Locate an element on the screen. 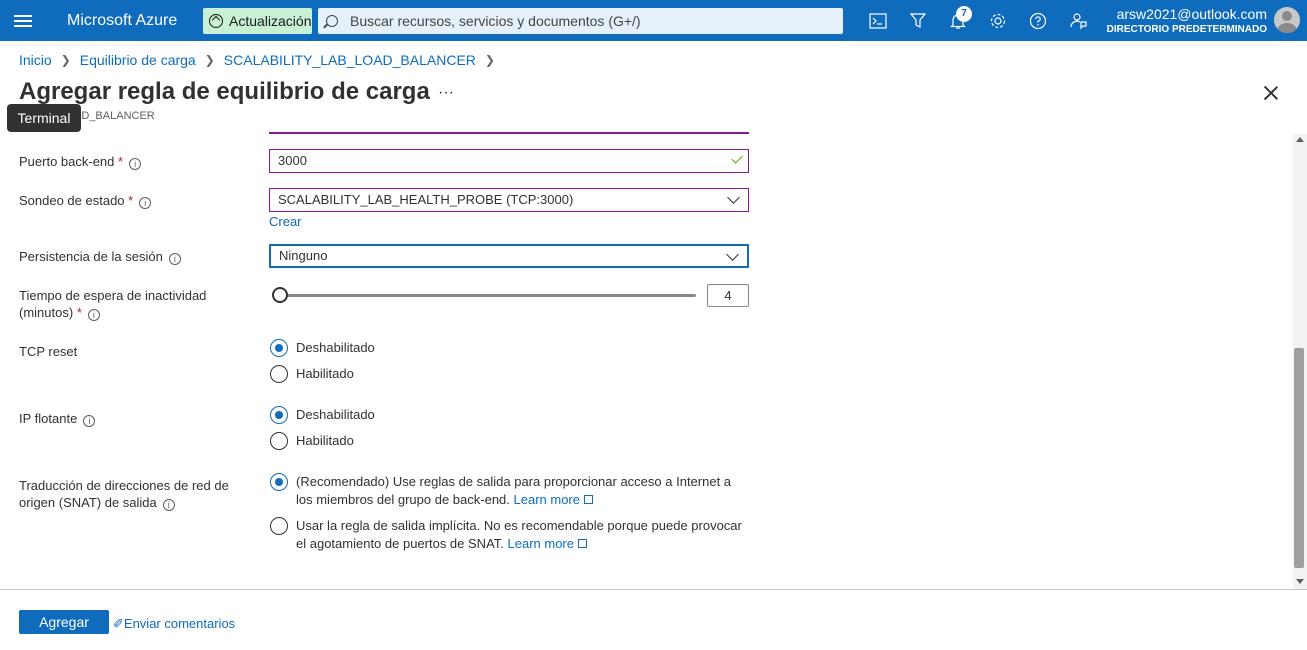  breadcrumb-load-balancer: SCALABILITY_LAB_LOAD_BALANCER is located at coordinates (350, 60).